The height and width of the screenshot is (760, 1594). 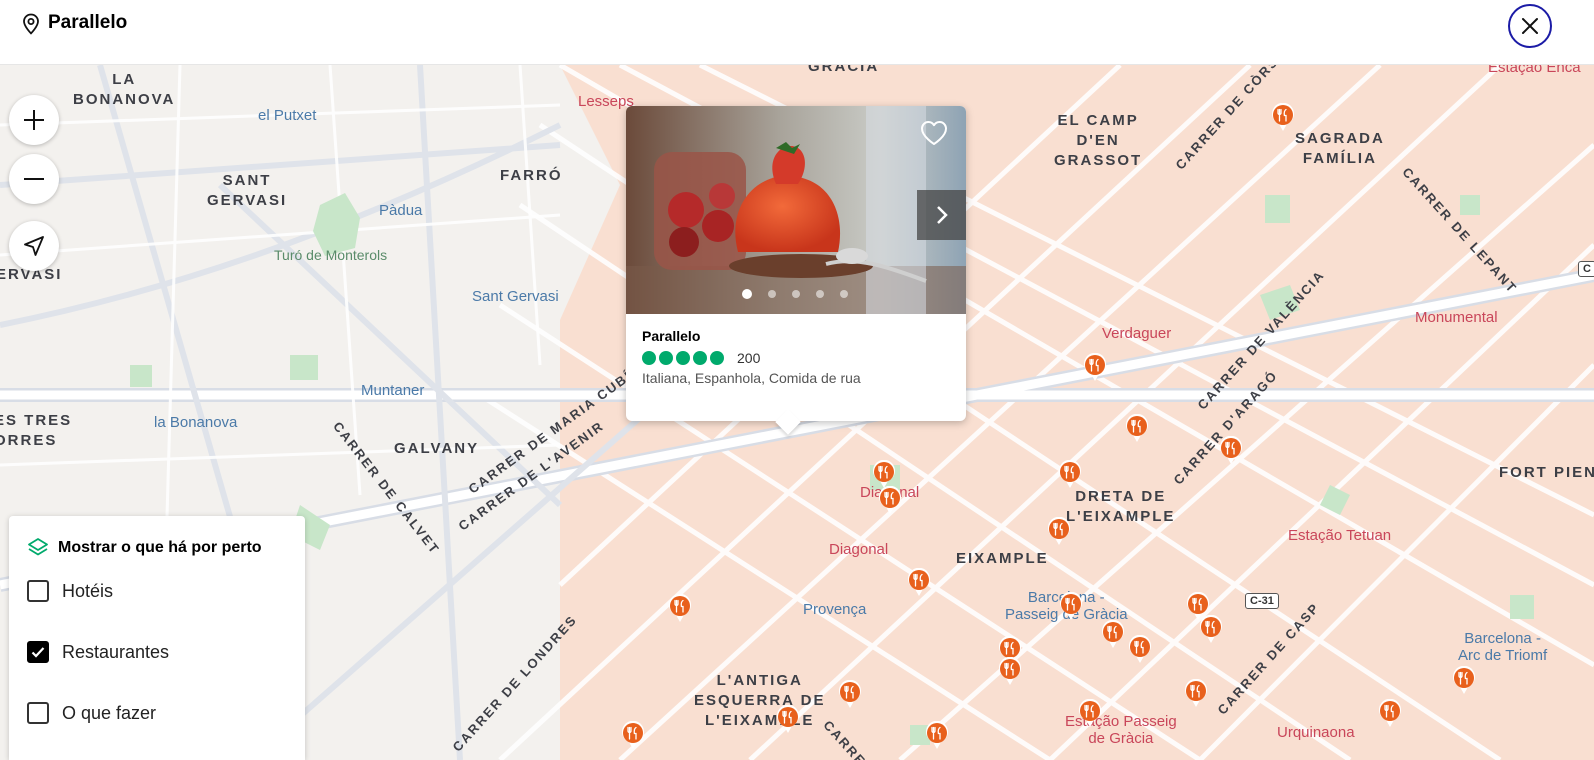 What do you see at coordinates (531, 175) in the screenshot?
I see `area-label: FARRÓ` at bounding box center [531, 175].